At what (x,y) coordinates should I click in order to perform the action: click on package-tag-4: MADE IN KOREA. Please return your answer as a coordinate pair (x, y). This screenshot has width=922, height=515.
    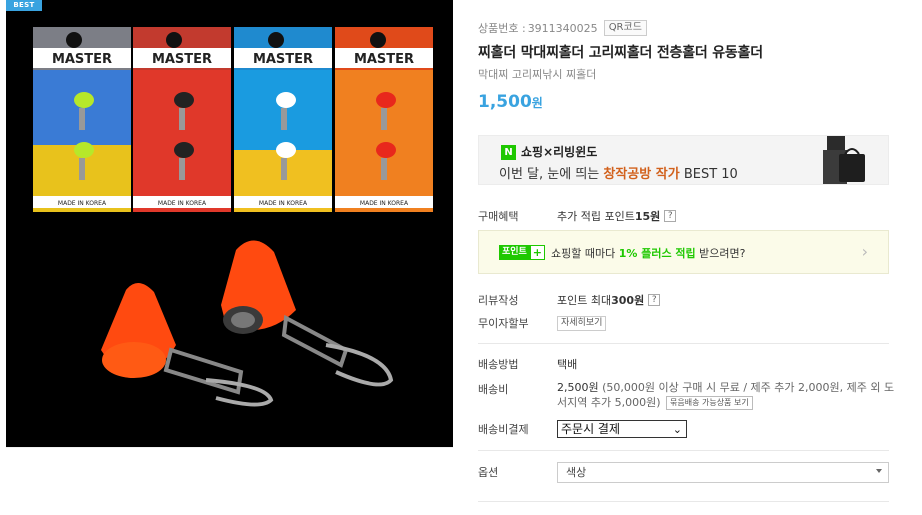
    Looking at the image, I should click on (384, 203).